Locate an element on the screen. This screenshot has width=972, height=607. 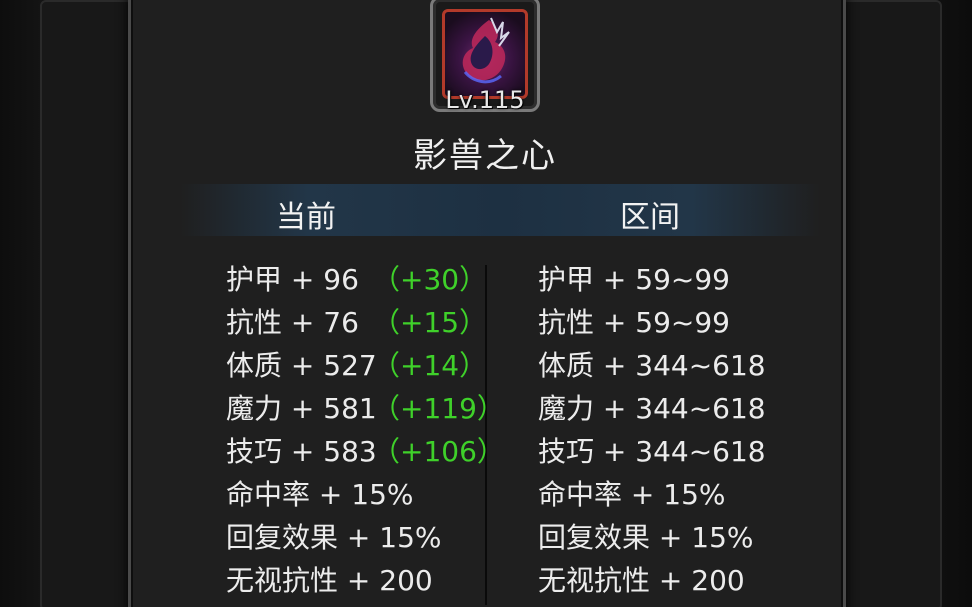
range-stat-magic: 魔力 + 344~618 is located at coordinates (652, 408).